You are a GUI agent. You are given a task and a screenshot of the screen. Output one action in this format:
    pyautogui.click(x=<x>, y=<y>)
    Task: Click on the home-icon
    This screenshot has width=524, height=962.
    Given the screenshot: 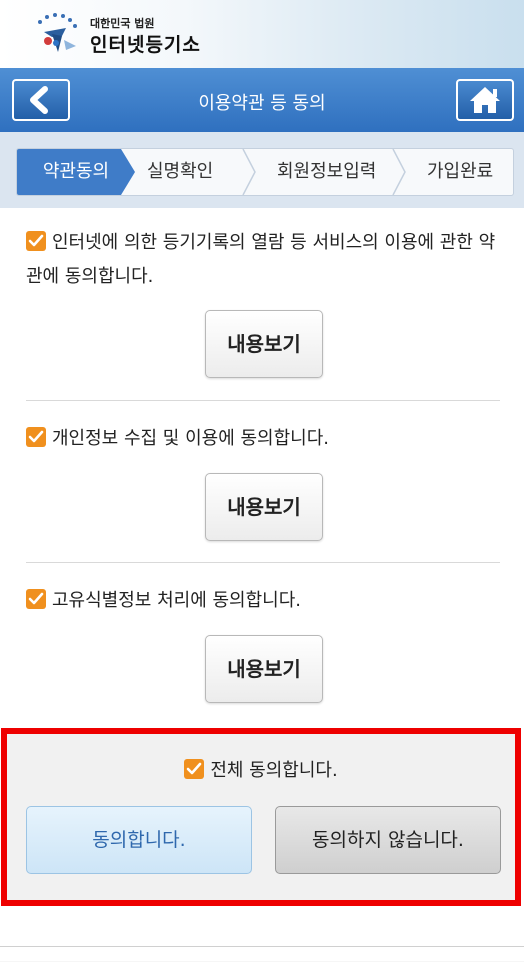 What is the action you would take?
    pyautogui.click(x=485, y=100)
    